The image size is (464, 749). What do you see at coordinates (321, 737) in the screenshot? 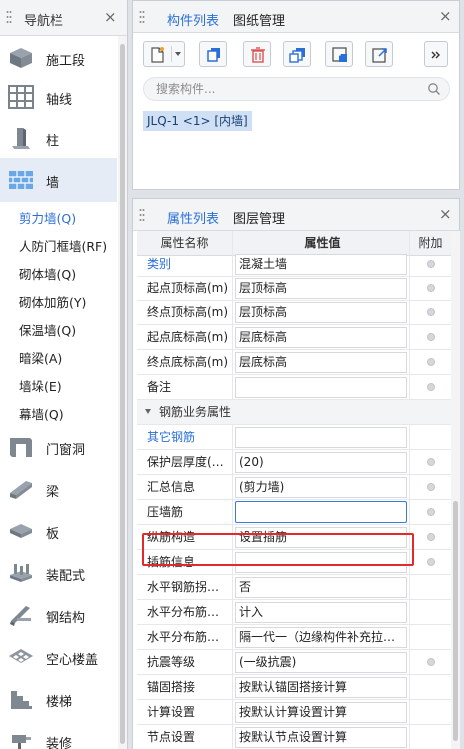
I see `property-value: 按默认节点设置计算` at bounding box center [321, 737].